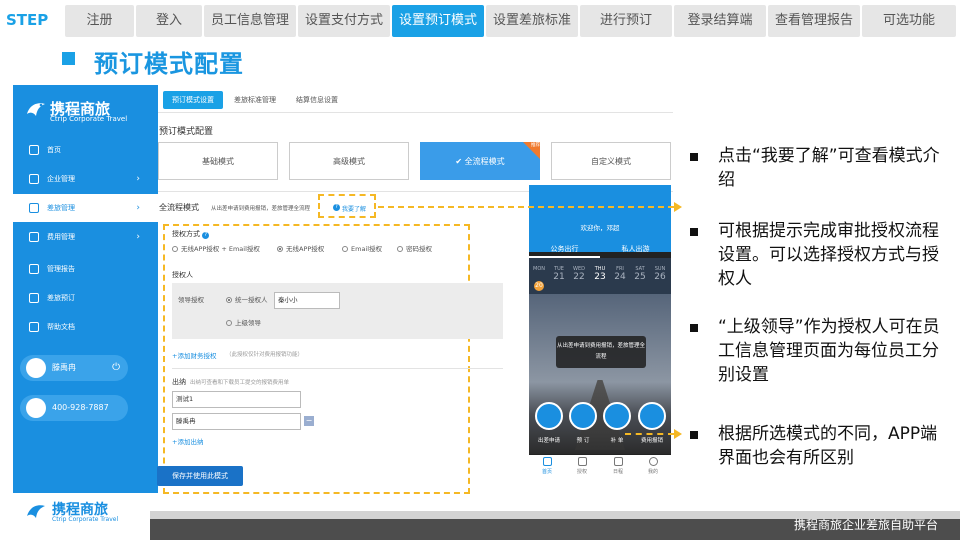 The height and width of the screenshot is (540, 960). What do you see at coordinates (559, 274) in the screenshot?
I see `calendar-day: TUE 21` at bounding box center [559, 274].